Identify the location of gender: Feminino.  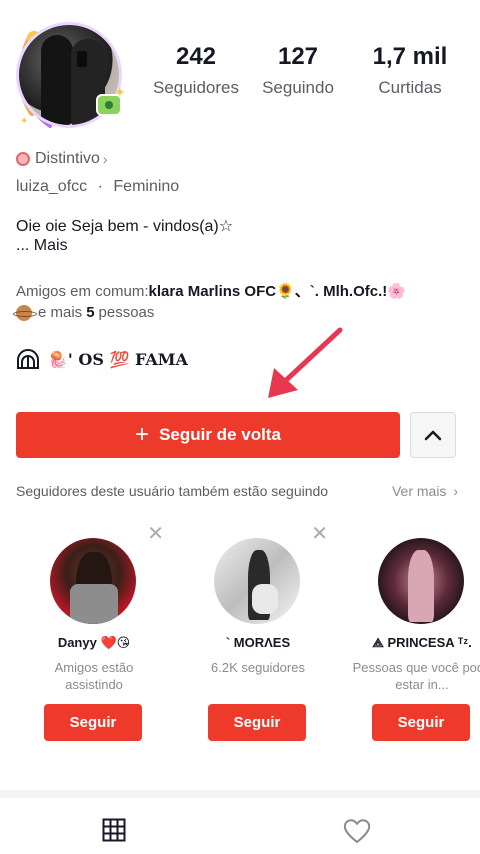
(146, 186).